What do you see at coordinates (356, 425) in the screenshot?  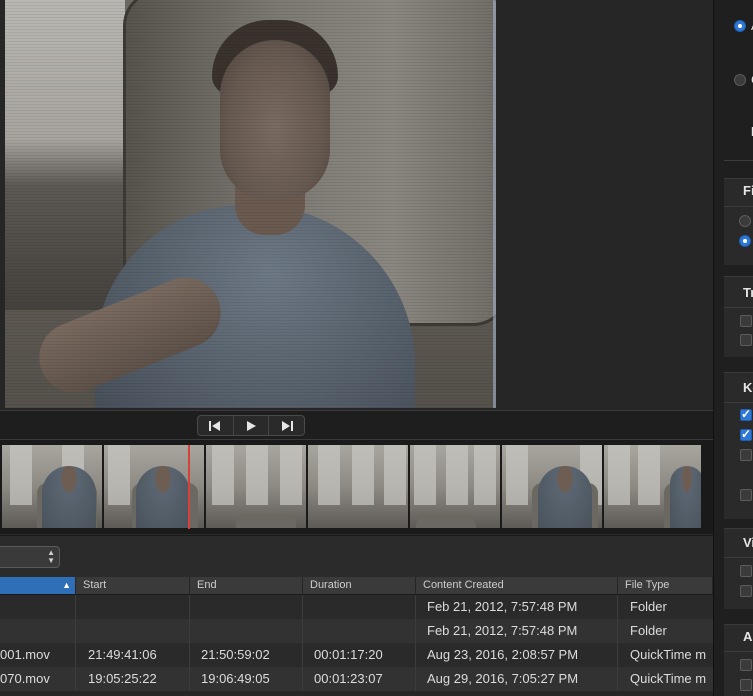 I see `transport-bar` at bounding box center [356, 425].